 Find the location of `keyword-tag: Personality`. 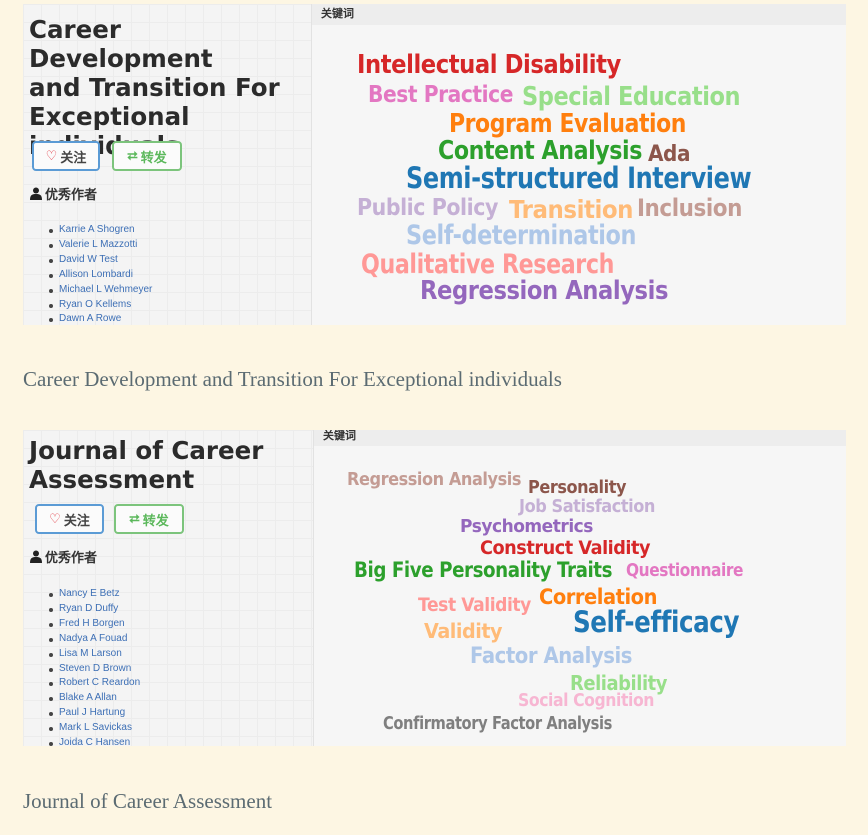

keyword-tag: Personality is located at coordinates (577, 488).